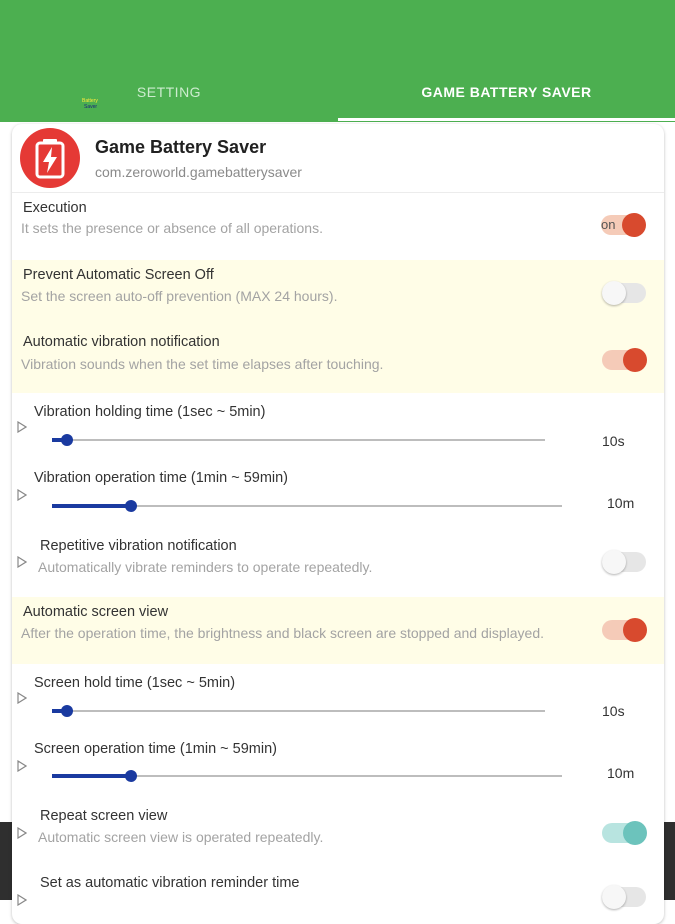 This screenshot has width=675, height=924. I want to click on repetitive-vibration-toggle, so click(624, 562).